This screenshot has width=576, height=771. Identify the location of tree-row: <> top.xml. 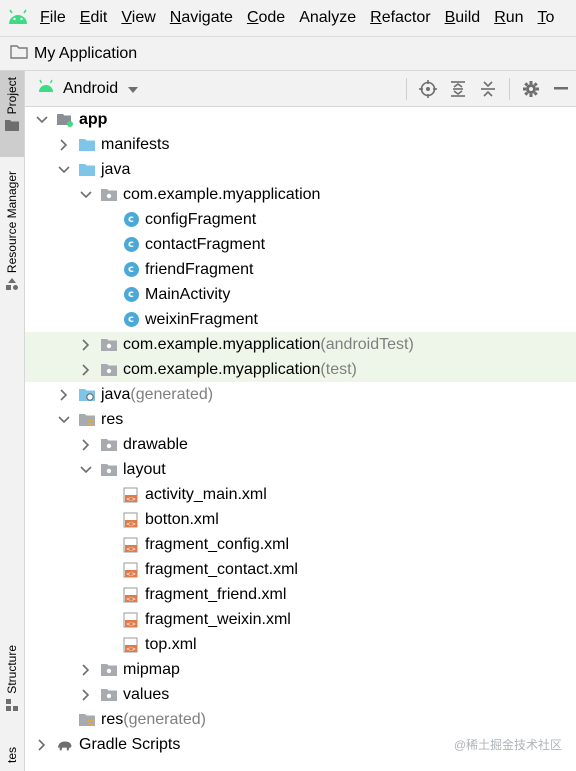
(300, 644).